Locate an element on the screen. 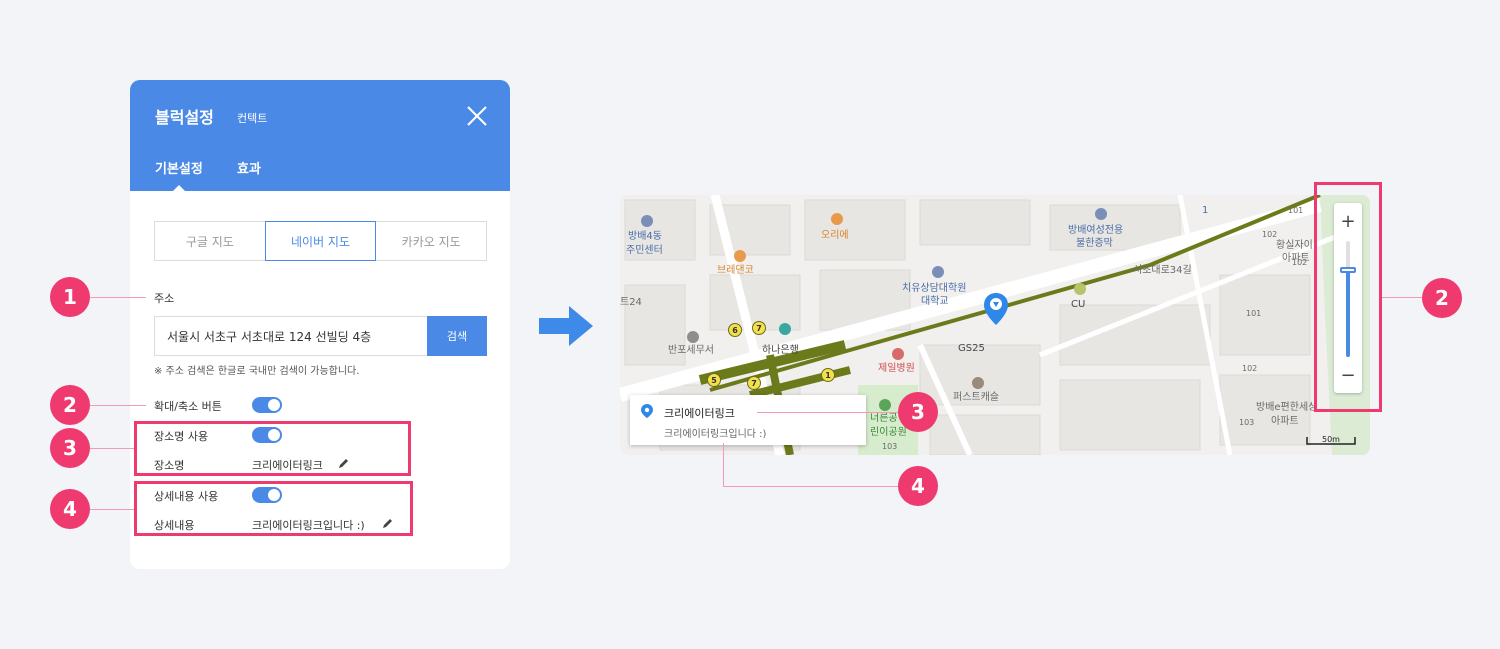 This screenshot has width=1500, height=649. hospital-icon is located at coordinates (898, 354).